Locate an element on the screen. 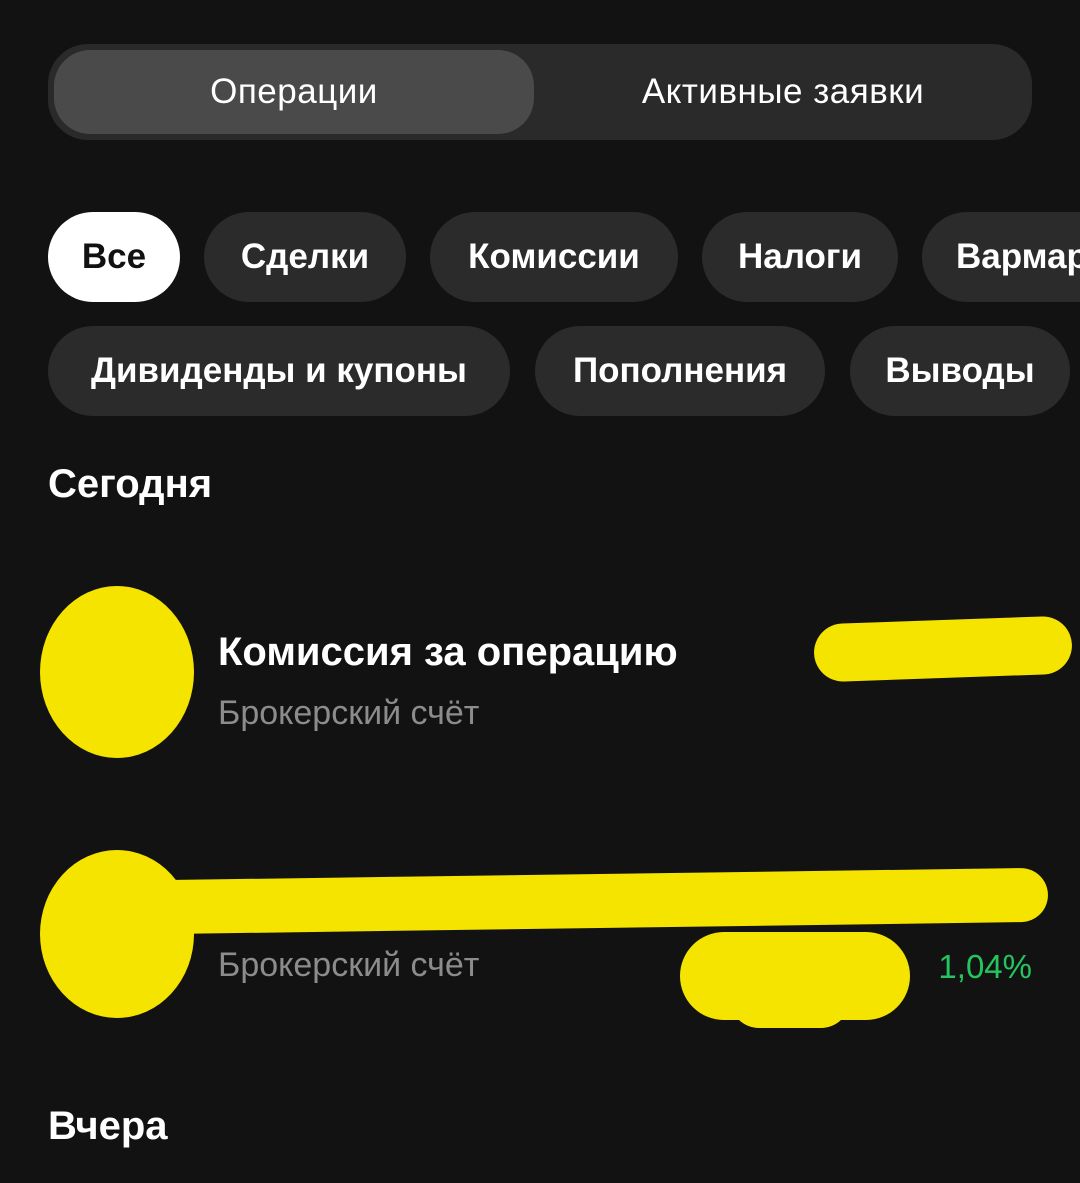 This screenshot has width=1080, height=1183. filter-chip-taxes: Налоги is located at coordinates (800, 257).